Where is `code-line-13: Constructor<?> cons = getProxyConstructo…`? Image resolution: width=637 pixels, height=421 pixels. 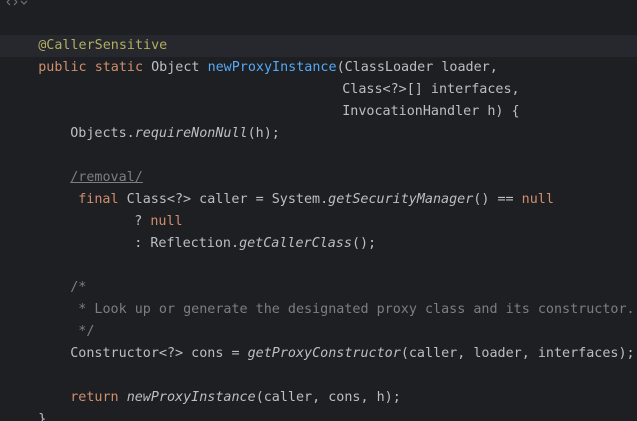 code-line-13: Constructor<?> cons = getProxyConstructo… is located at coordinates (336, 341).